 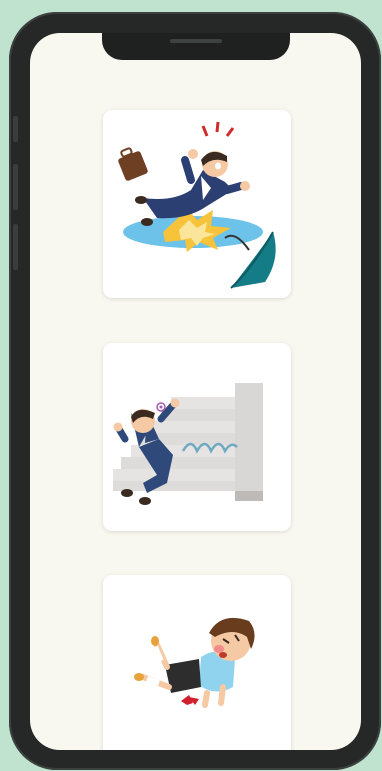 What do you see at coordinates (196, 46) in the screenshot?
I see `phone-notch` at bounding box center [196, 46].